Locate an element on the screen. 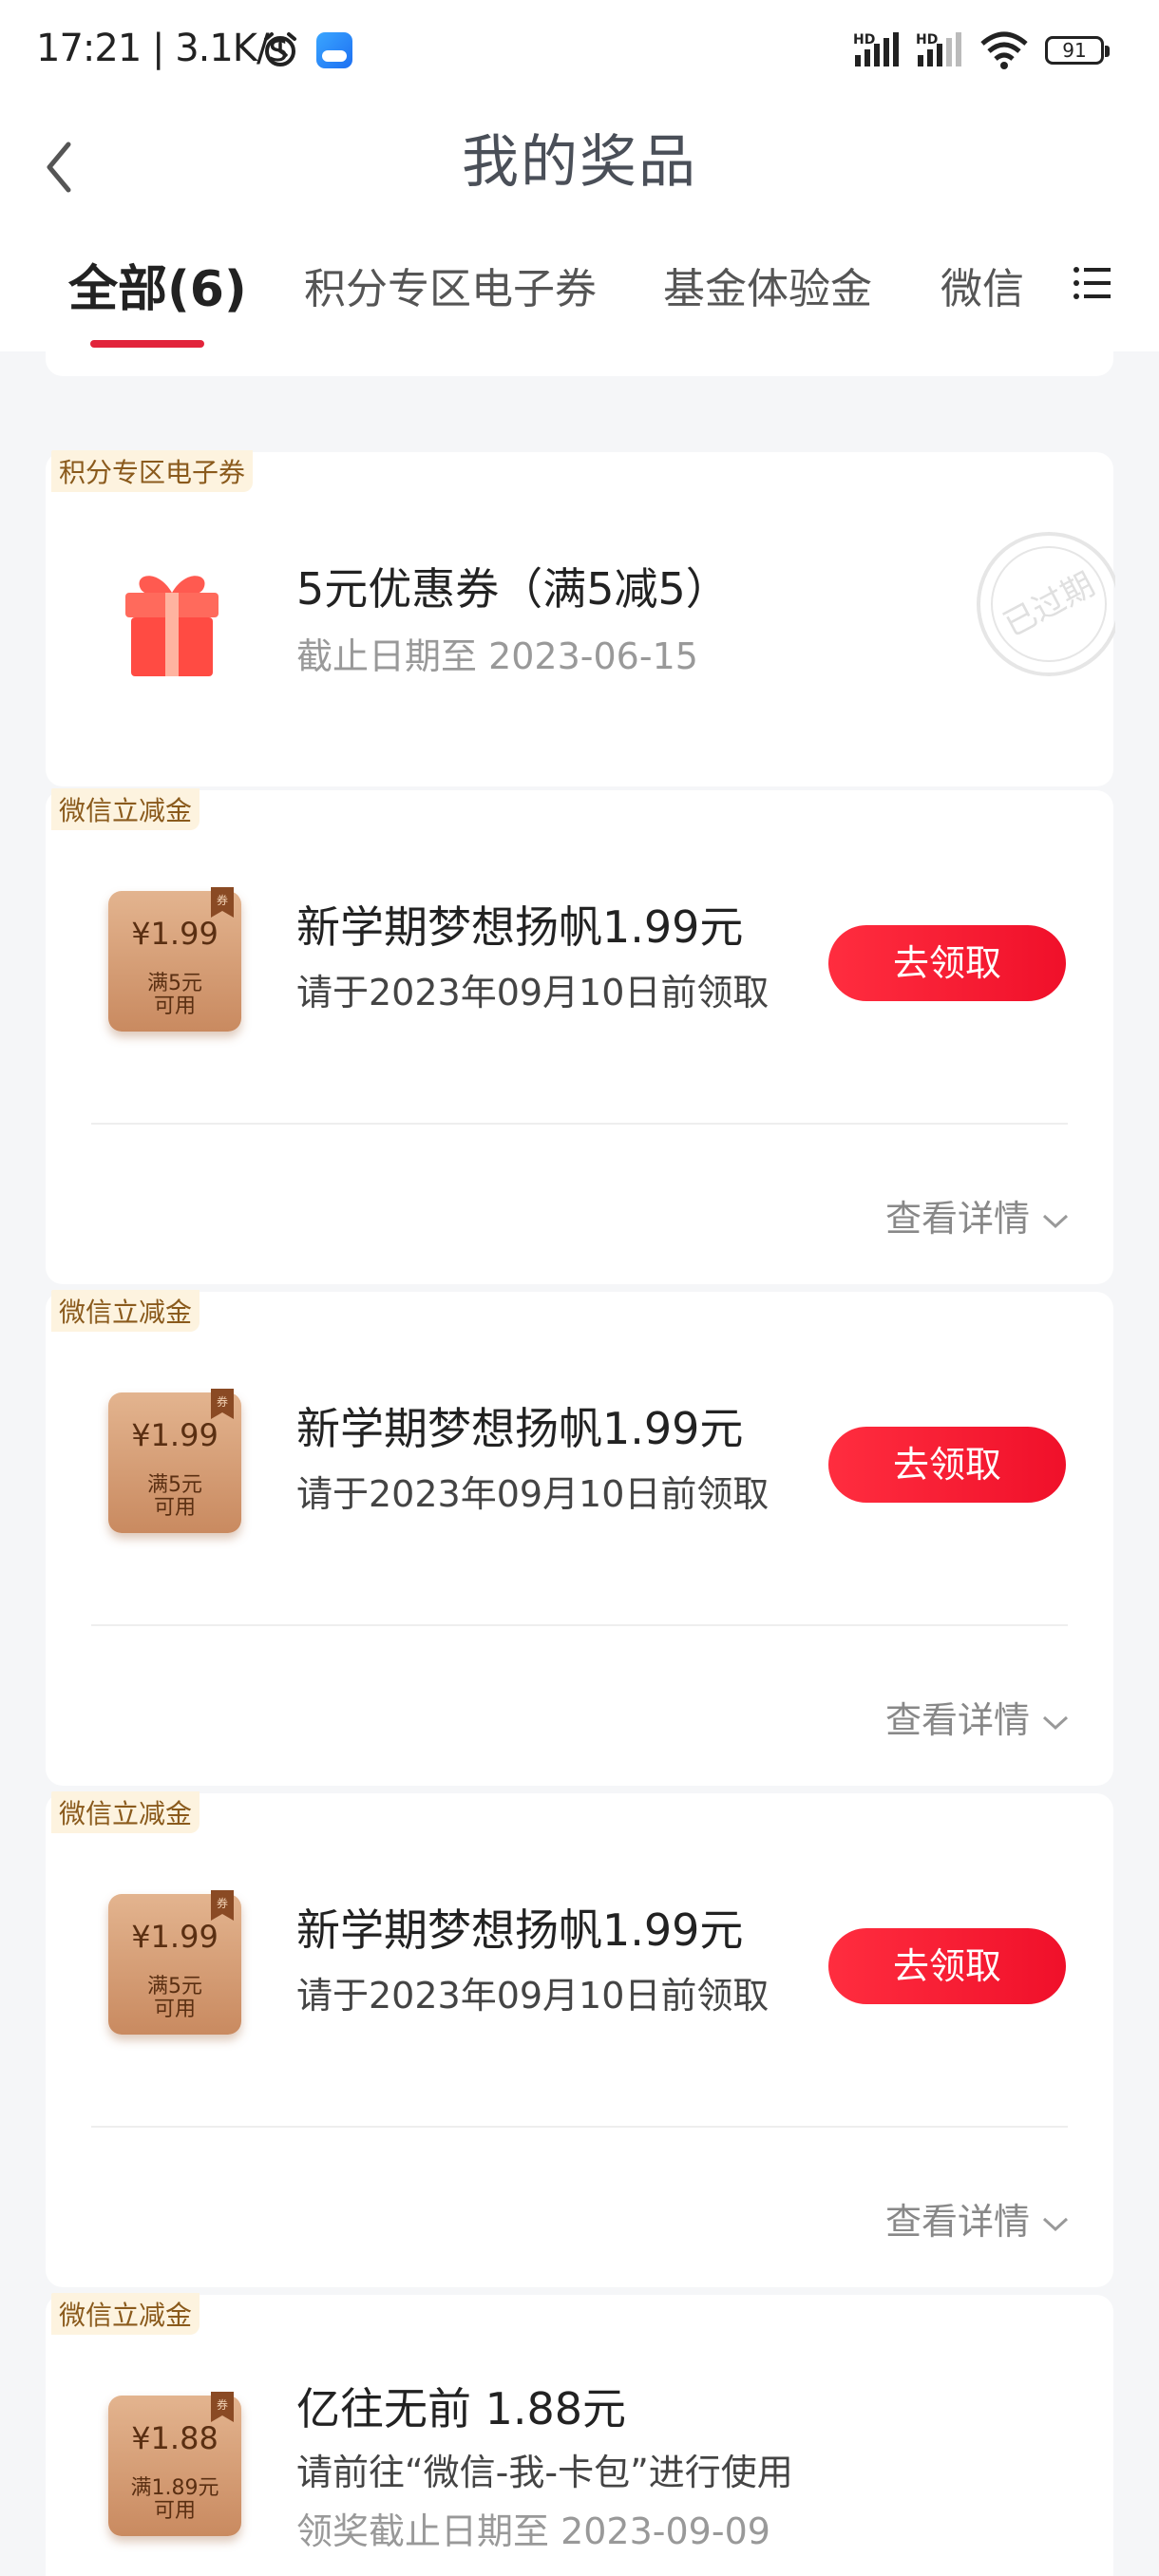  page-title: 我的奖品 is located at coordinates (579, 162).